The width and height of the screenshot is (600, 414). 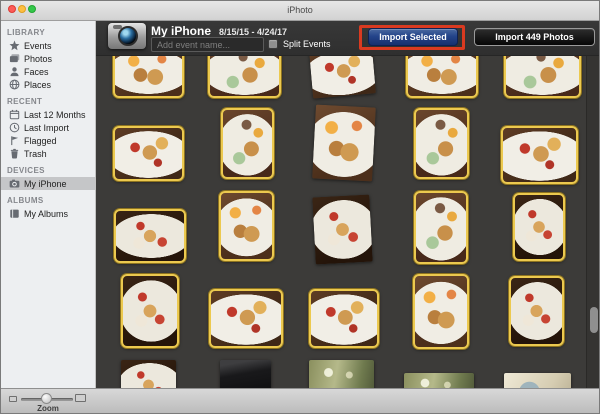 I want to click on sidebar-item-label: Last Import, so click(x=47, y=127).